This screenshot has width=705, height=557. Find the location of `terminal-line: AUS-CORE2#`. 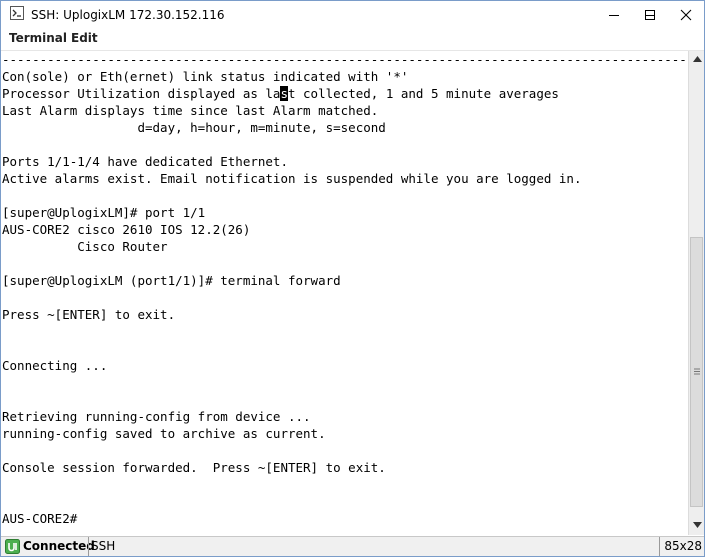

terminal-line: AUS-CORE2# is located at coordinates (40, 518).